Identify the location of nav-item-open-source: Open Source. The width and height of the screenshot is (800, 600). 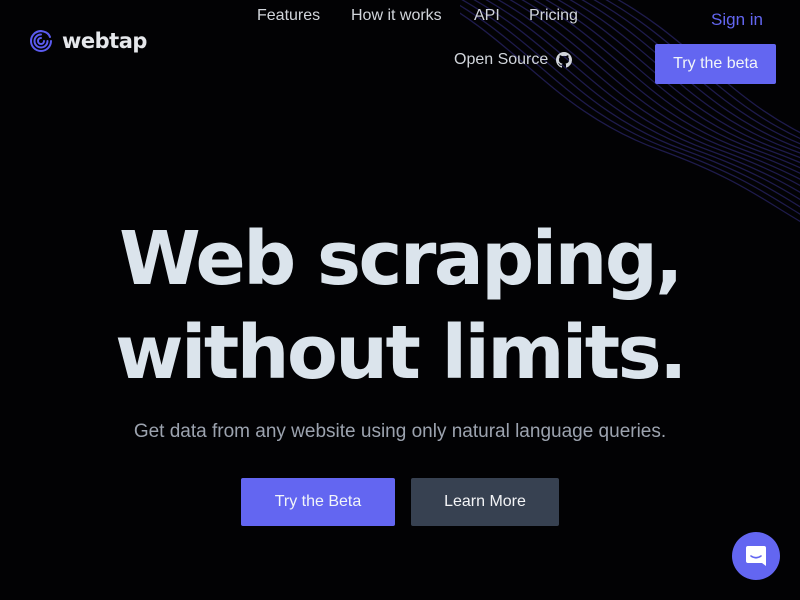
(513, 60).